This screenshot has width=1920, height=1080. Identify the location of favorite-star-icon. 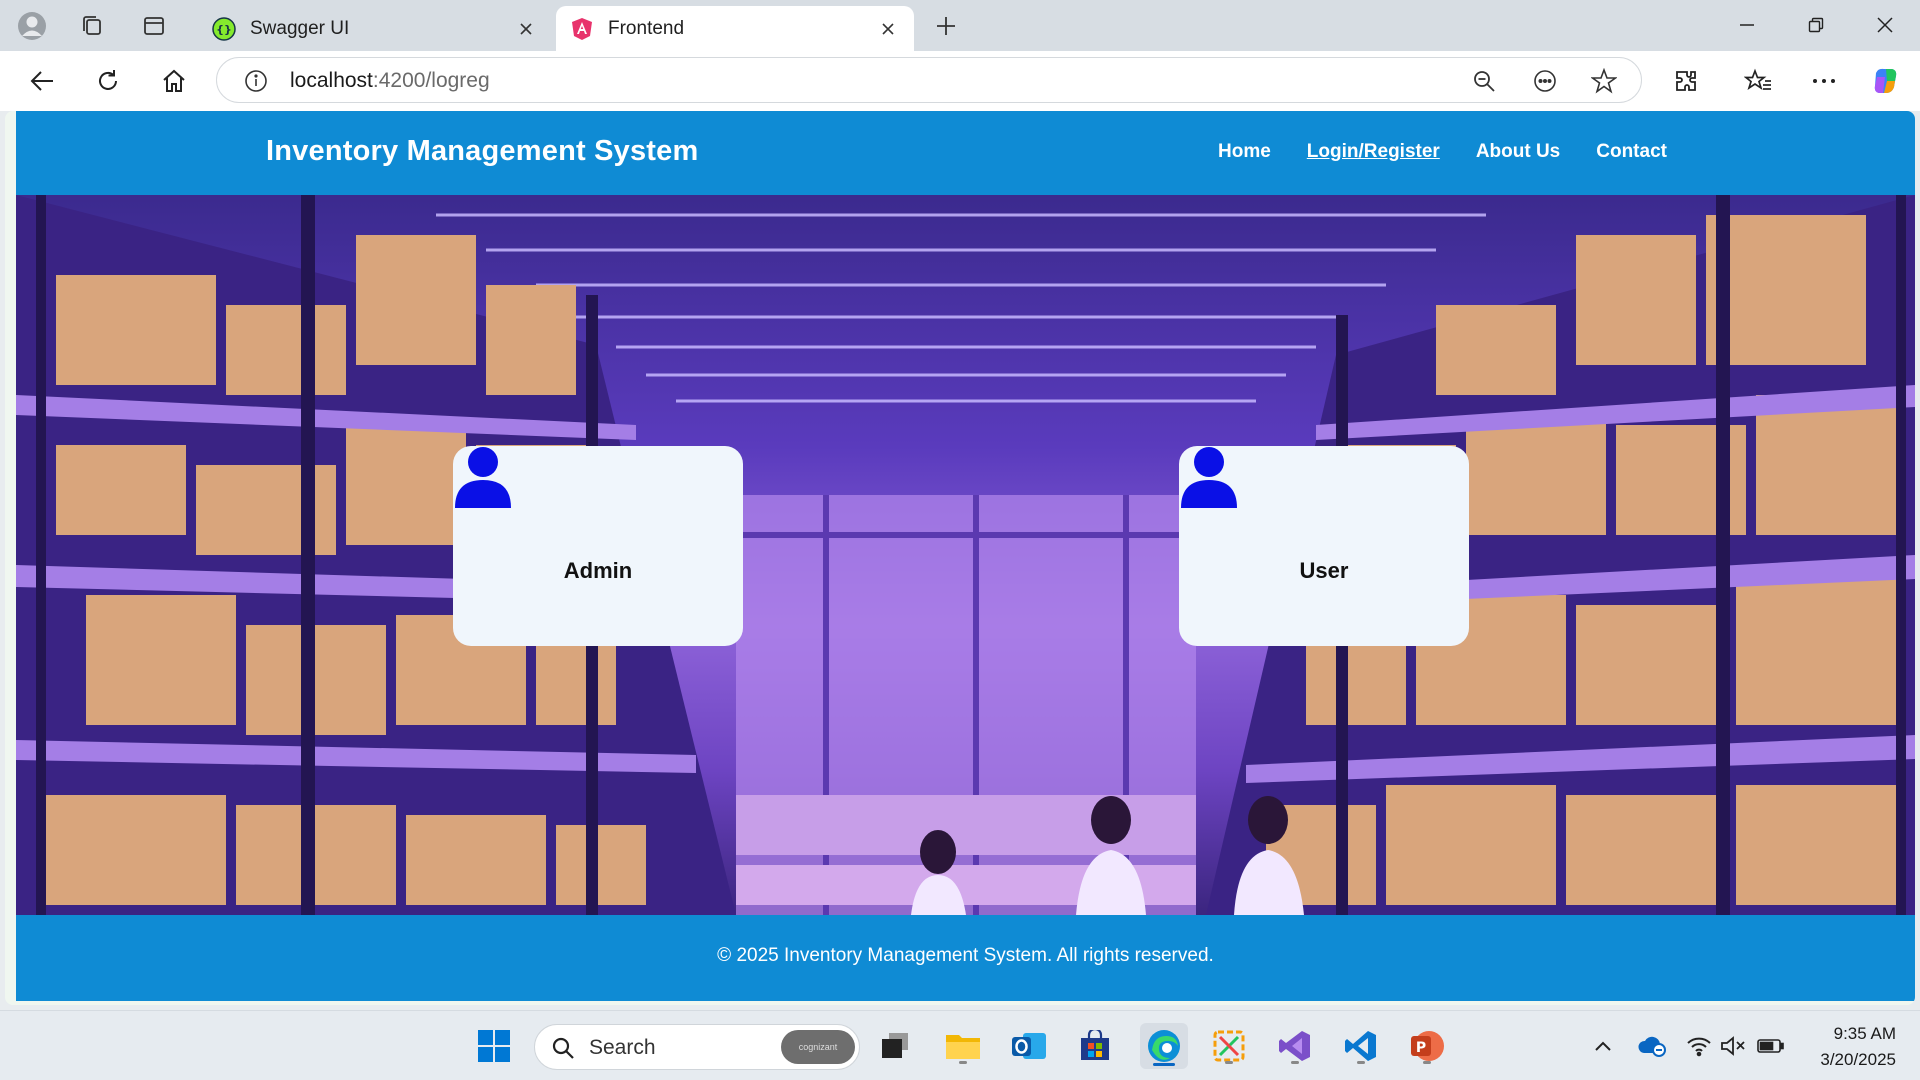
(1604, 81).